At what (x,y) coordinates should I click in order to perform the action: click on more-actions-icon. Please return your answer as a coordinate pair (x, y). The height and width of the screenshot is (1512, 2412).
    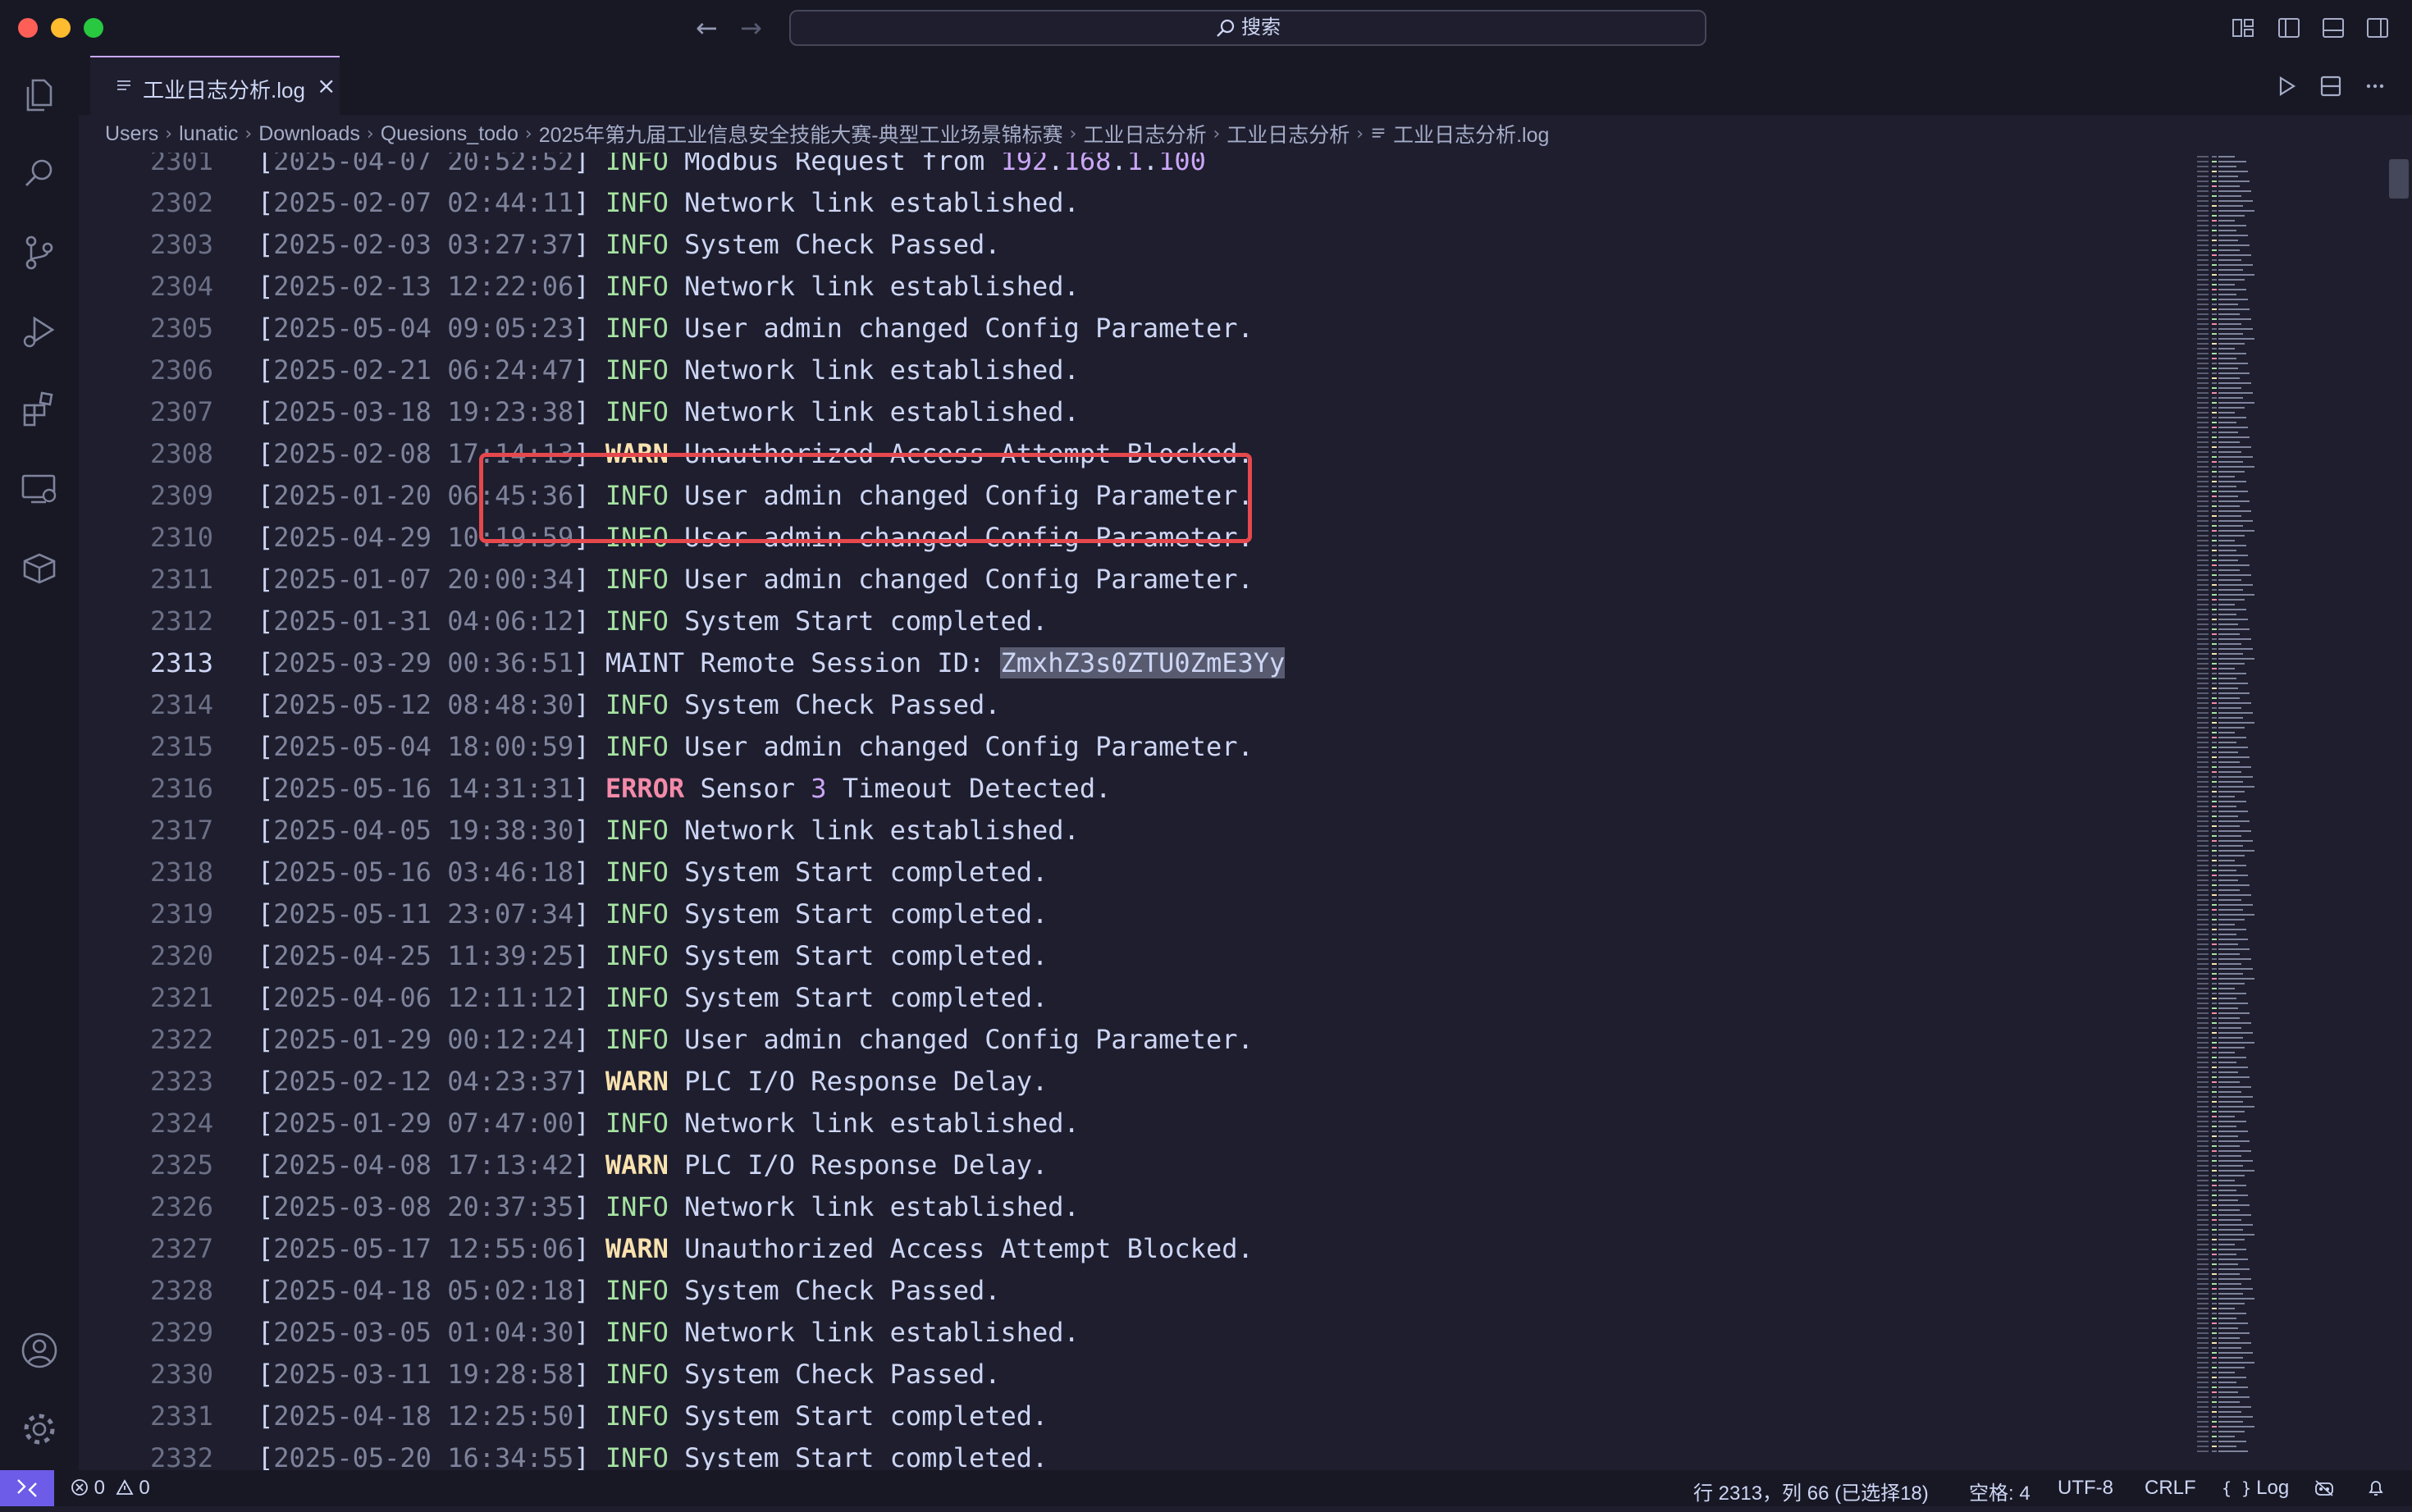
    Looking at the image, I should click on (2375, 86).